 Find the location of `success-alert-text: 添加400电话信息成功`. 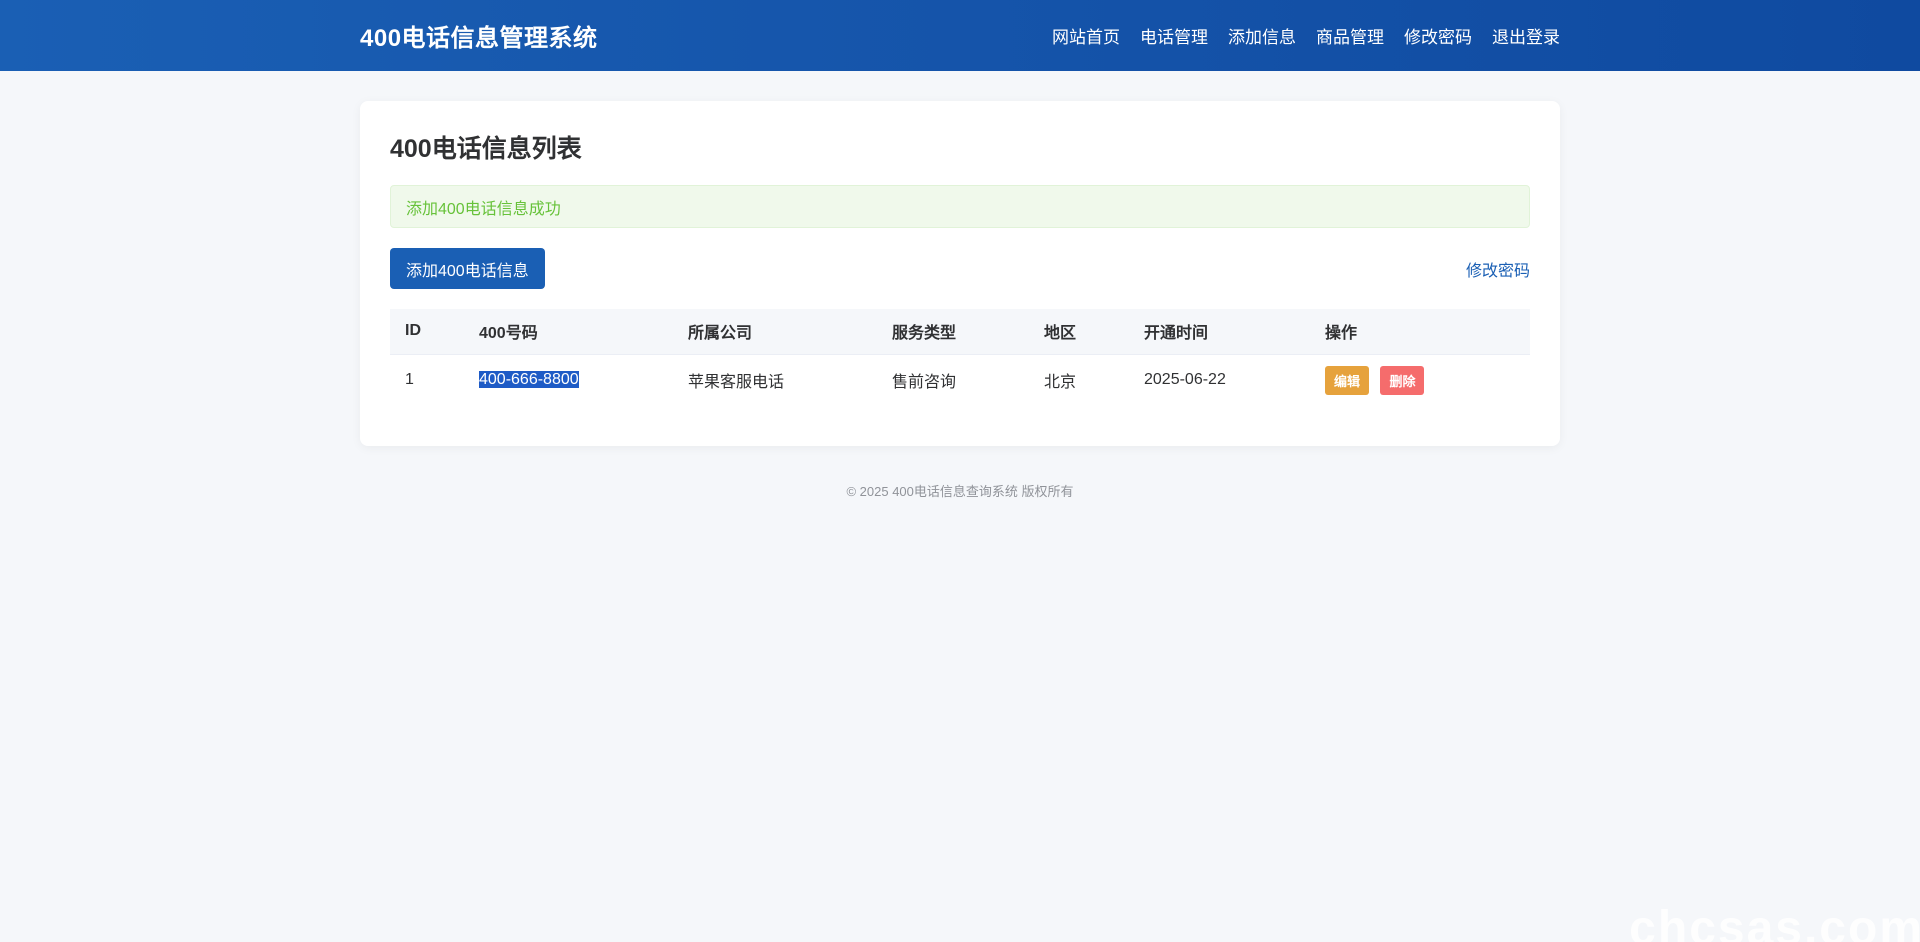

success-alert-text: 添加400电话信息成功 is located at coordinates (483, 209).